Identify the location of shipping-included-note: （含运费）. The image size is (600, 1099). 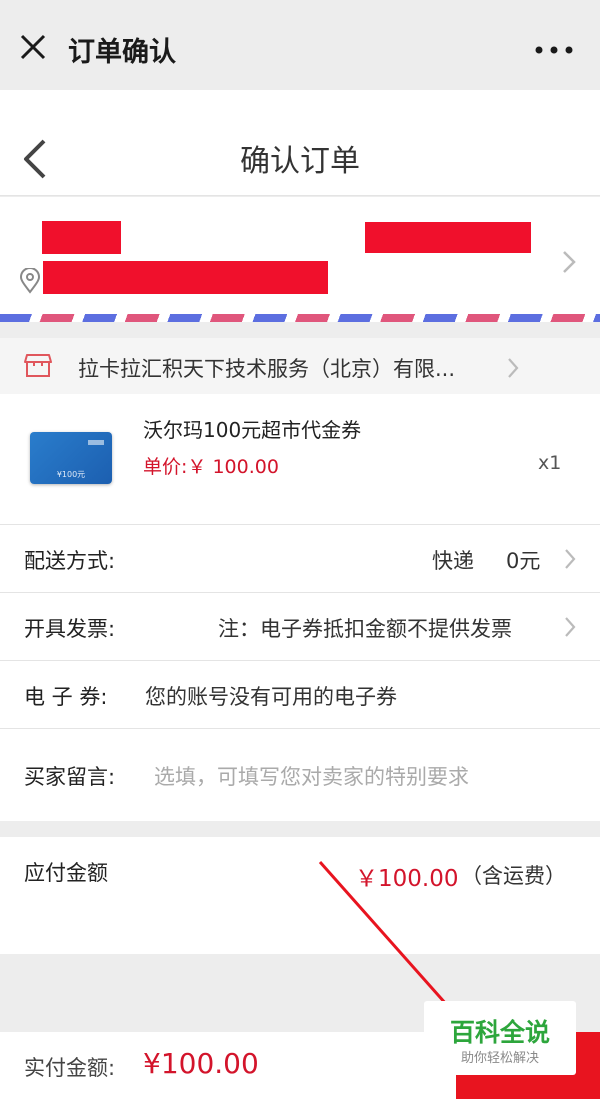
(513, 876).